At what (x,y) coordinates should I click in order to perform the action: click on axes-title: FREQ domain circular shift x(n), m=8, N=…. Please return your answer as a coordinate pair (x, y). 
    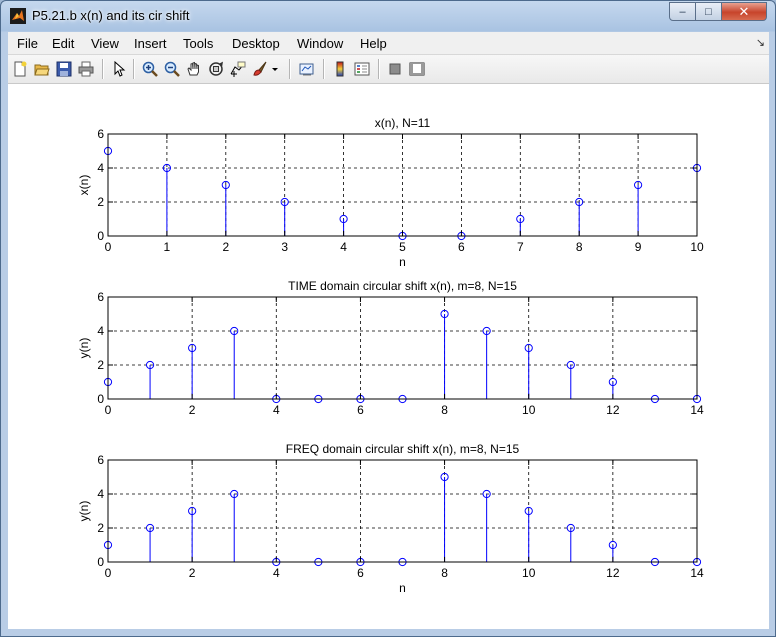
    Looking at the image, I should click on (403, 449).